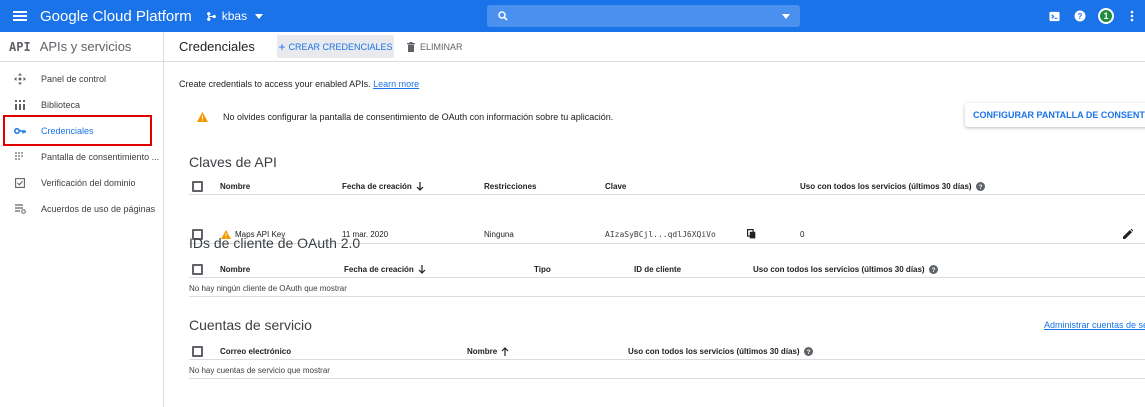 Image resolution: width=1145 pixels, height=407 pixels. What do you see at coordinates (510, 186) in the screenshot?
I see `column-header: Restricciones` at bounding box center [510, 186].